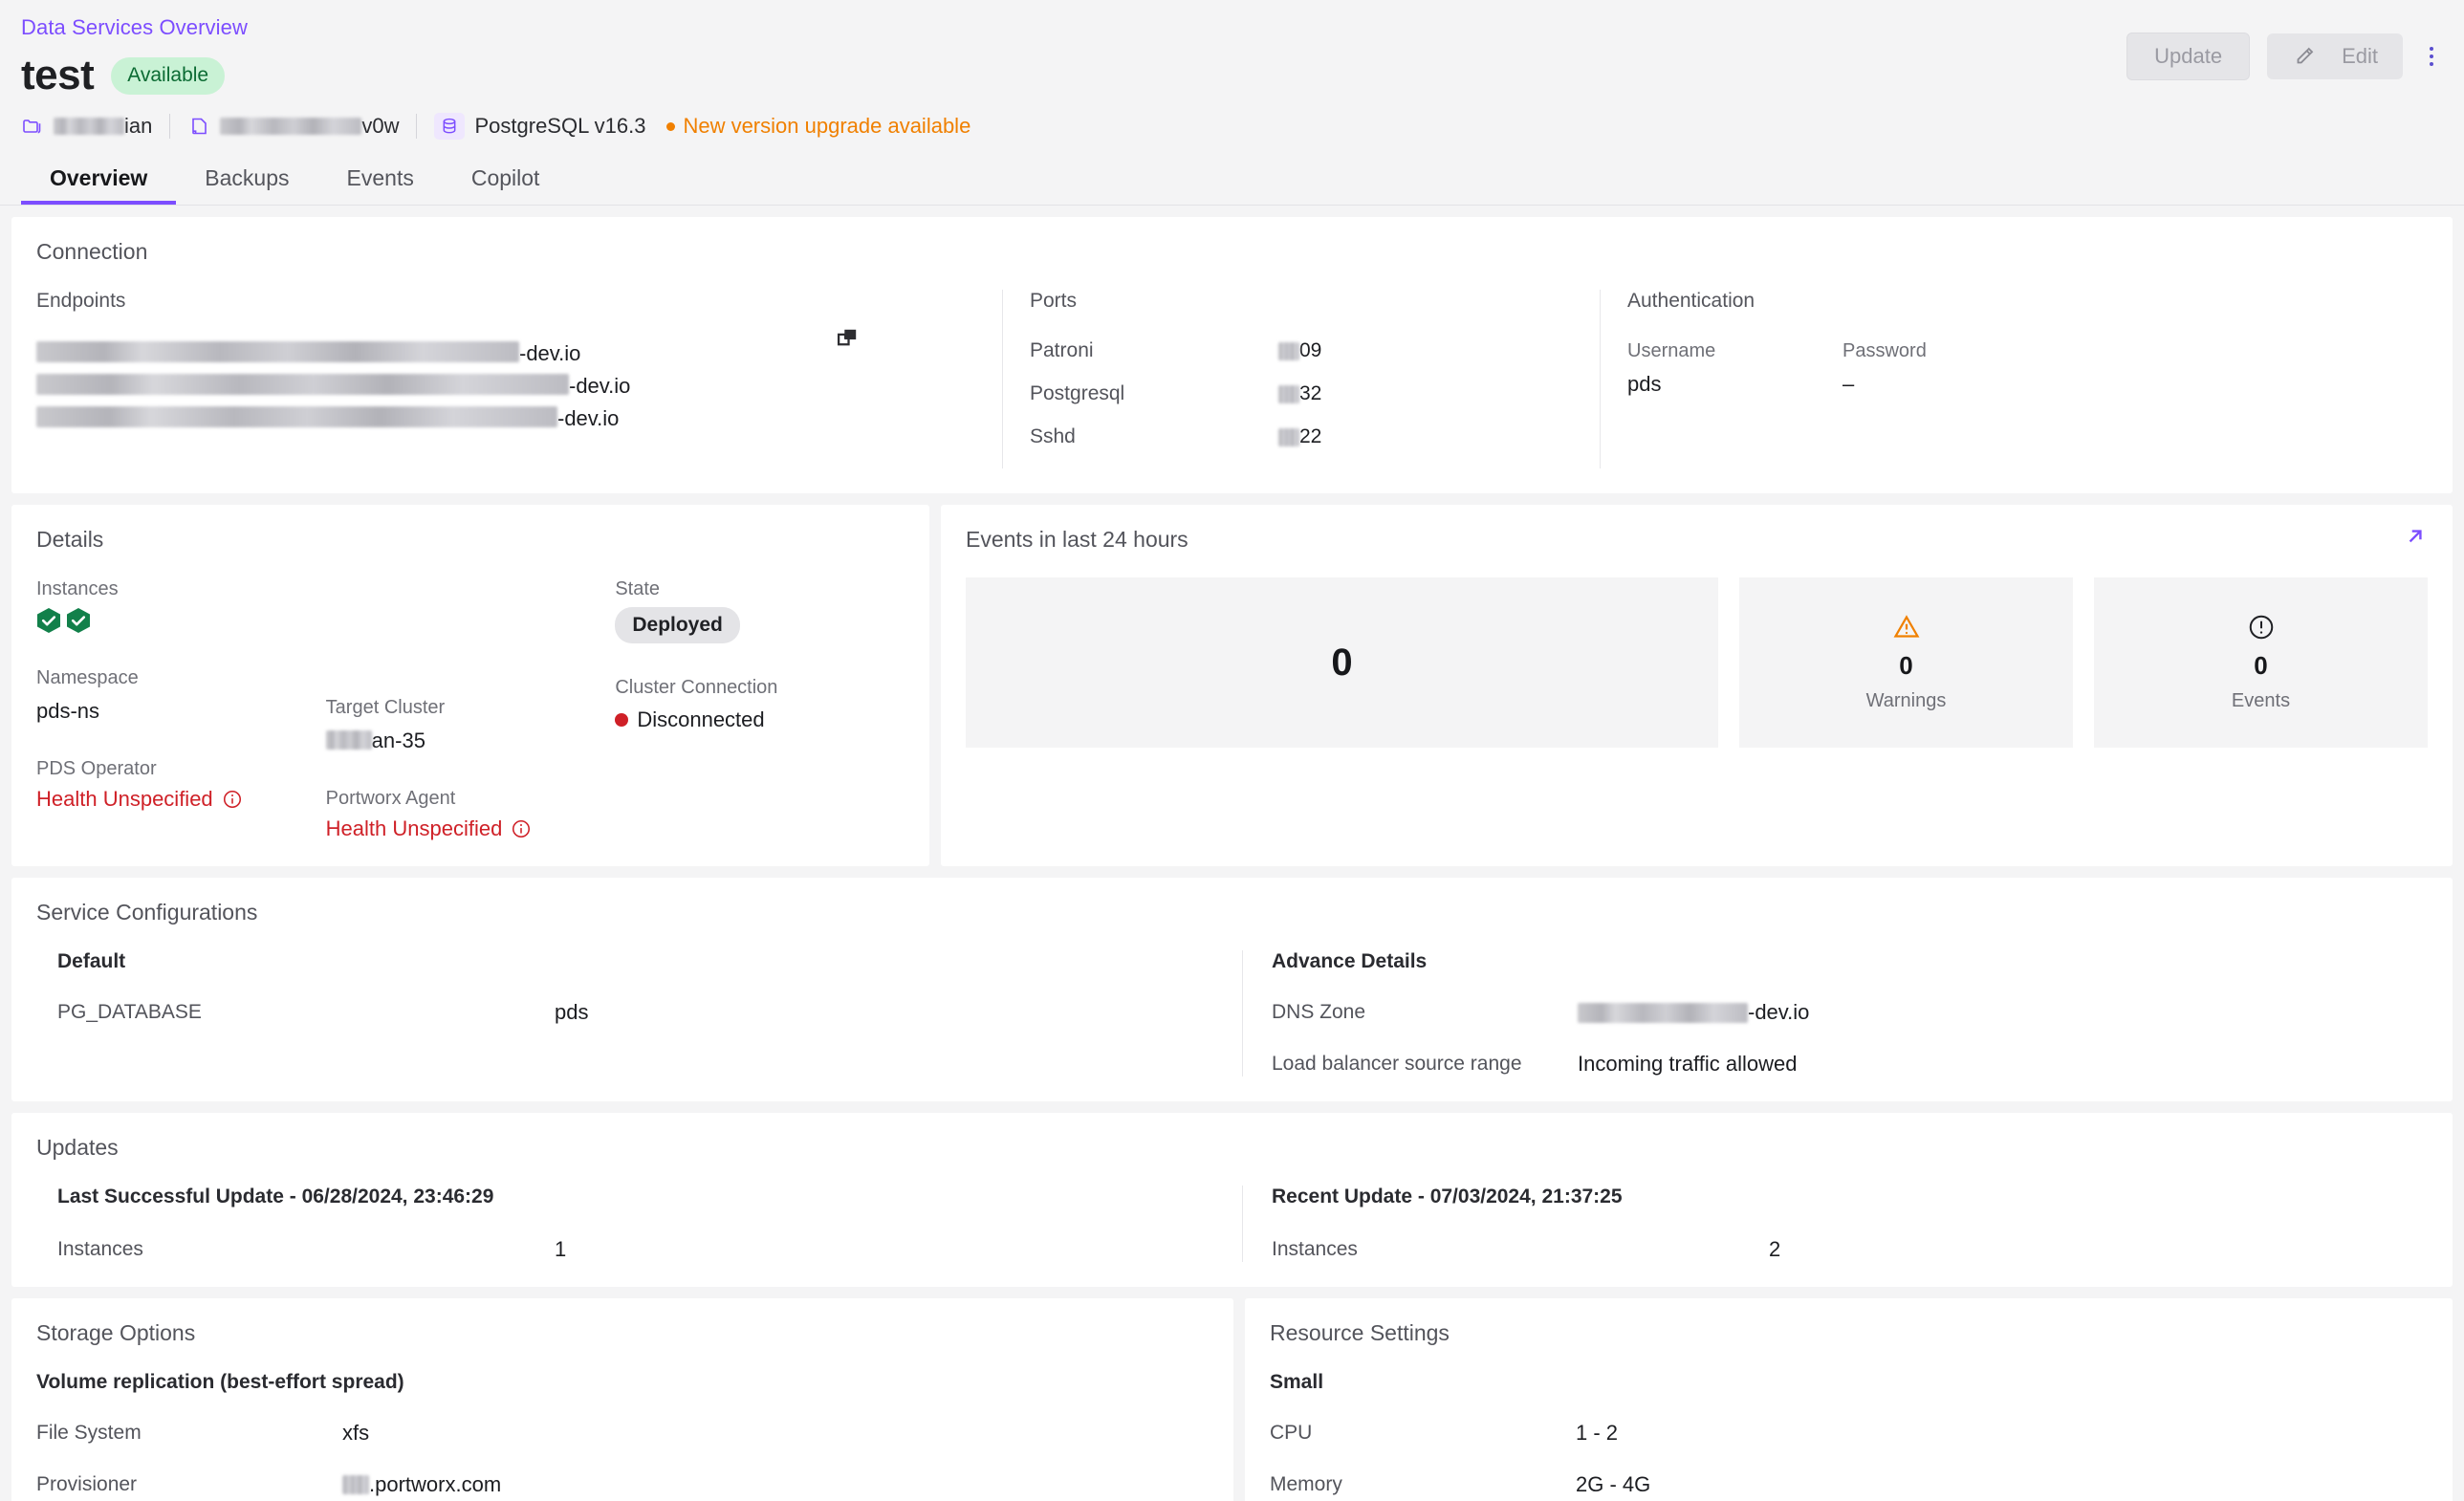 The image size is (2464, 1501). Describe the element at coordinates (1232, 27) in the screenshot. I see `breadcrumb: Data Services Overview` at that location.